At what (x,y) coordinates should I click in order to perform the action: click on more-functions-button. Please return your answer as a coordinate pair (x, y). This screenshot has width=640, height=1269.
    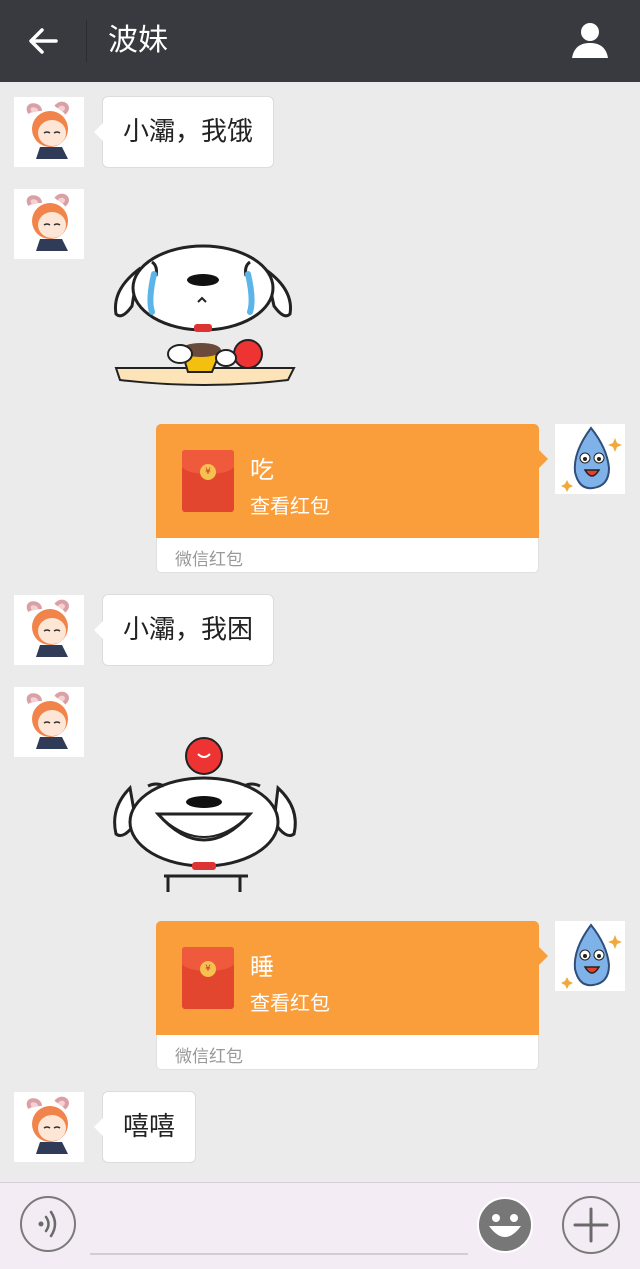
    Looking at the image, I should click on (591, 1225).